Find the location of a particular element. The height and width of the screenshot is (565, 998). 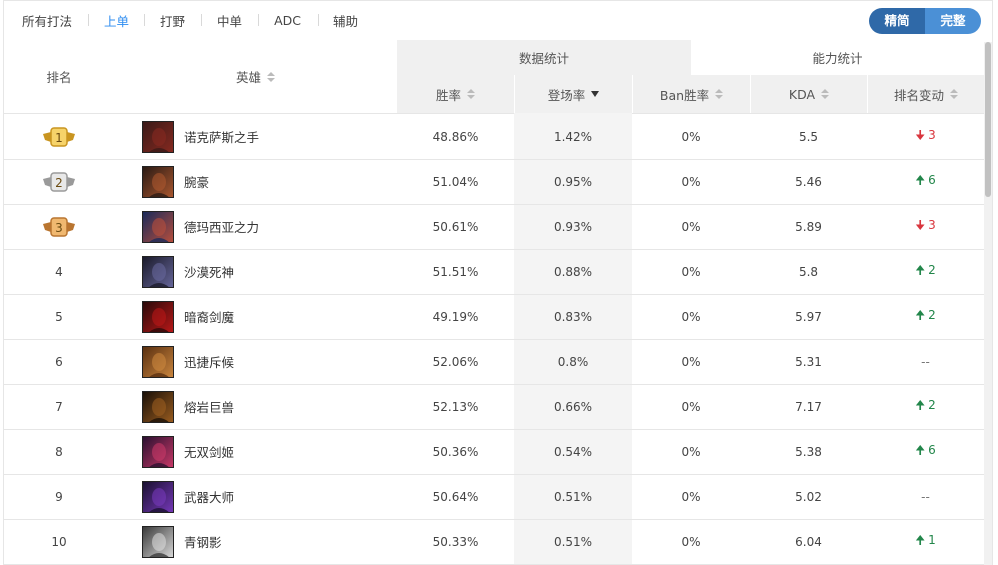

kda-cell: 5.02 is located at coordinates (808, 496).